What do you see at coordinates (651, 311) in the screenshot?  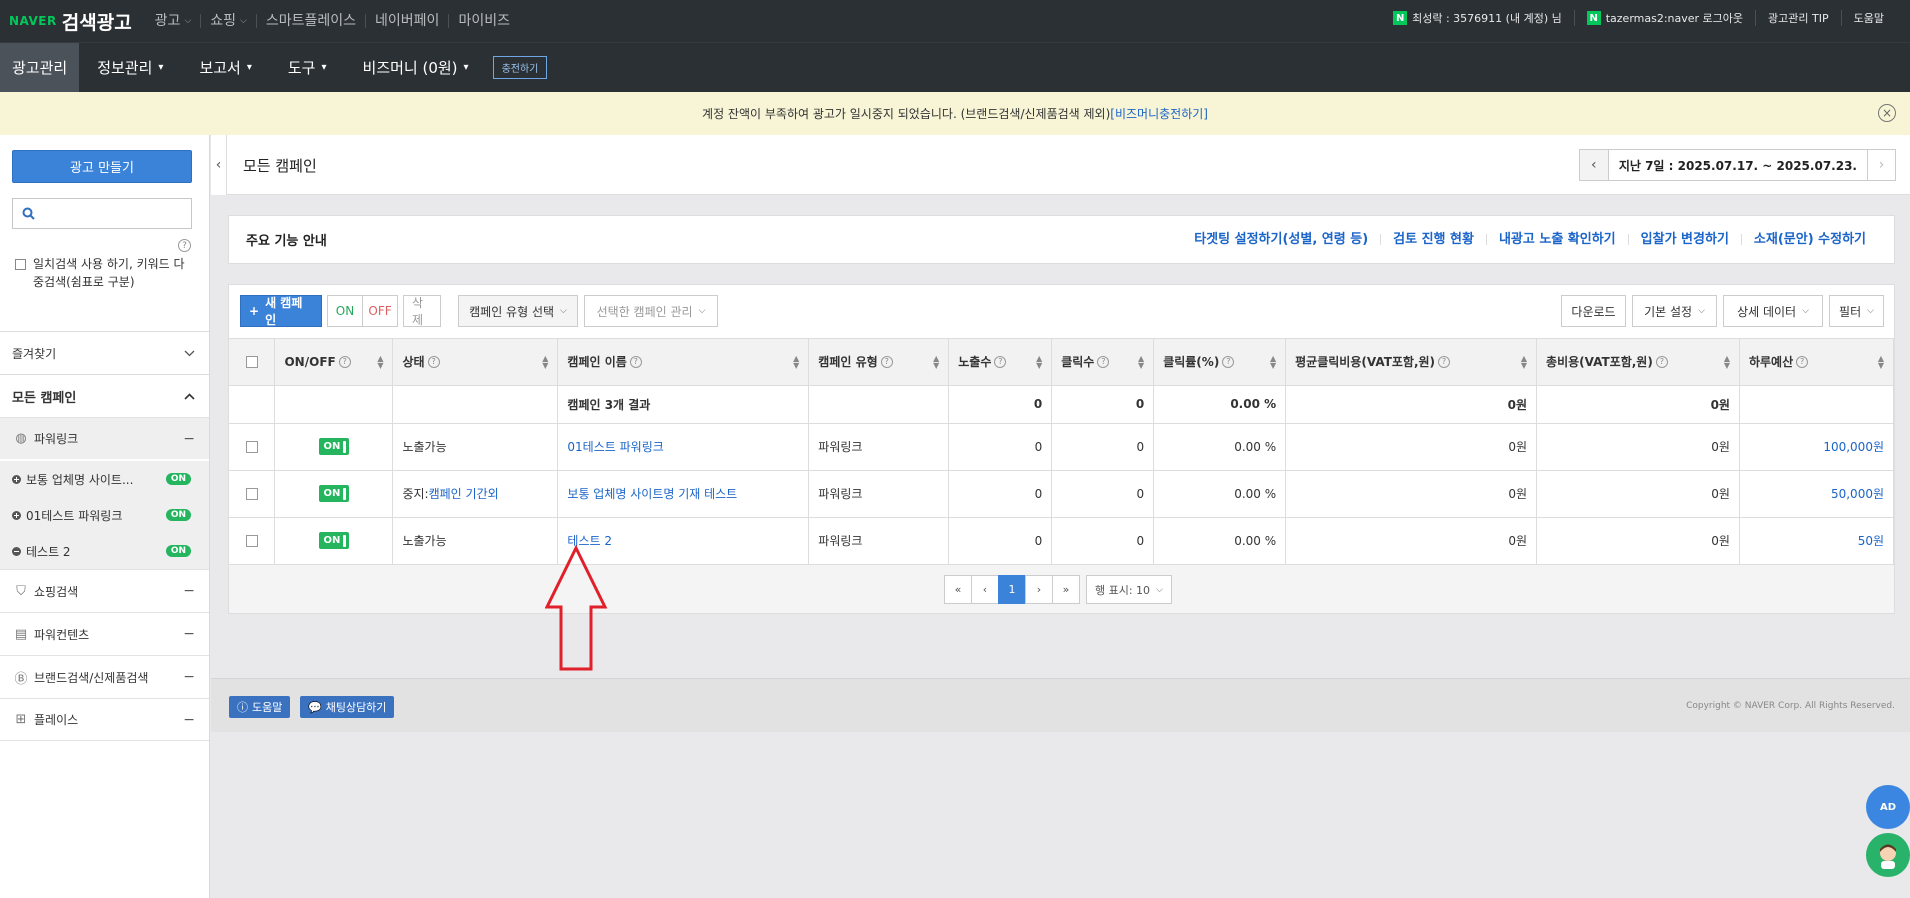 I see `manage-selected-select: 선택한 캠페인 관리 ⌵` at bounding box center [651, 311].